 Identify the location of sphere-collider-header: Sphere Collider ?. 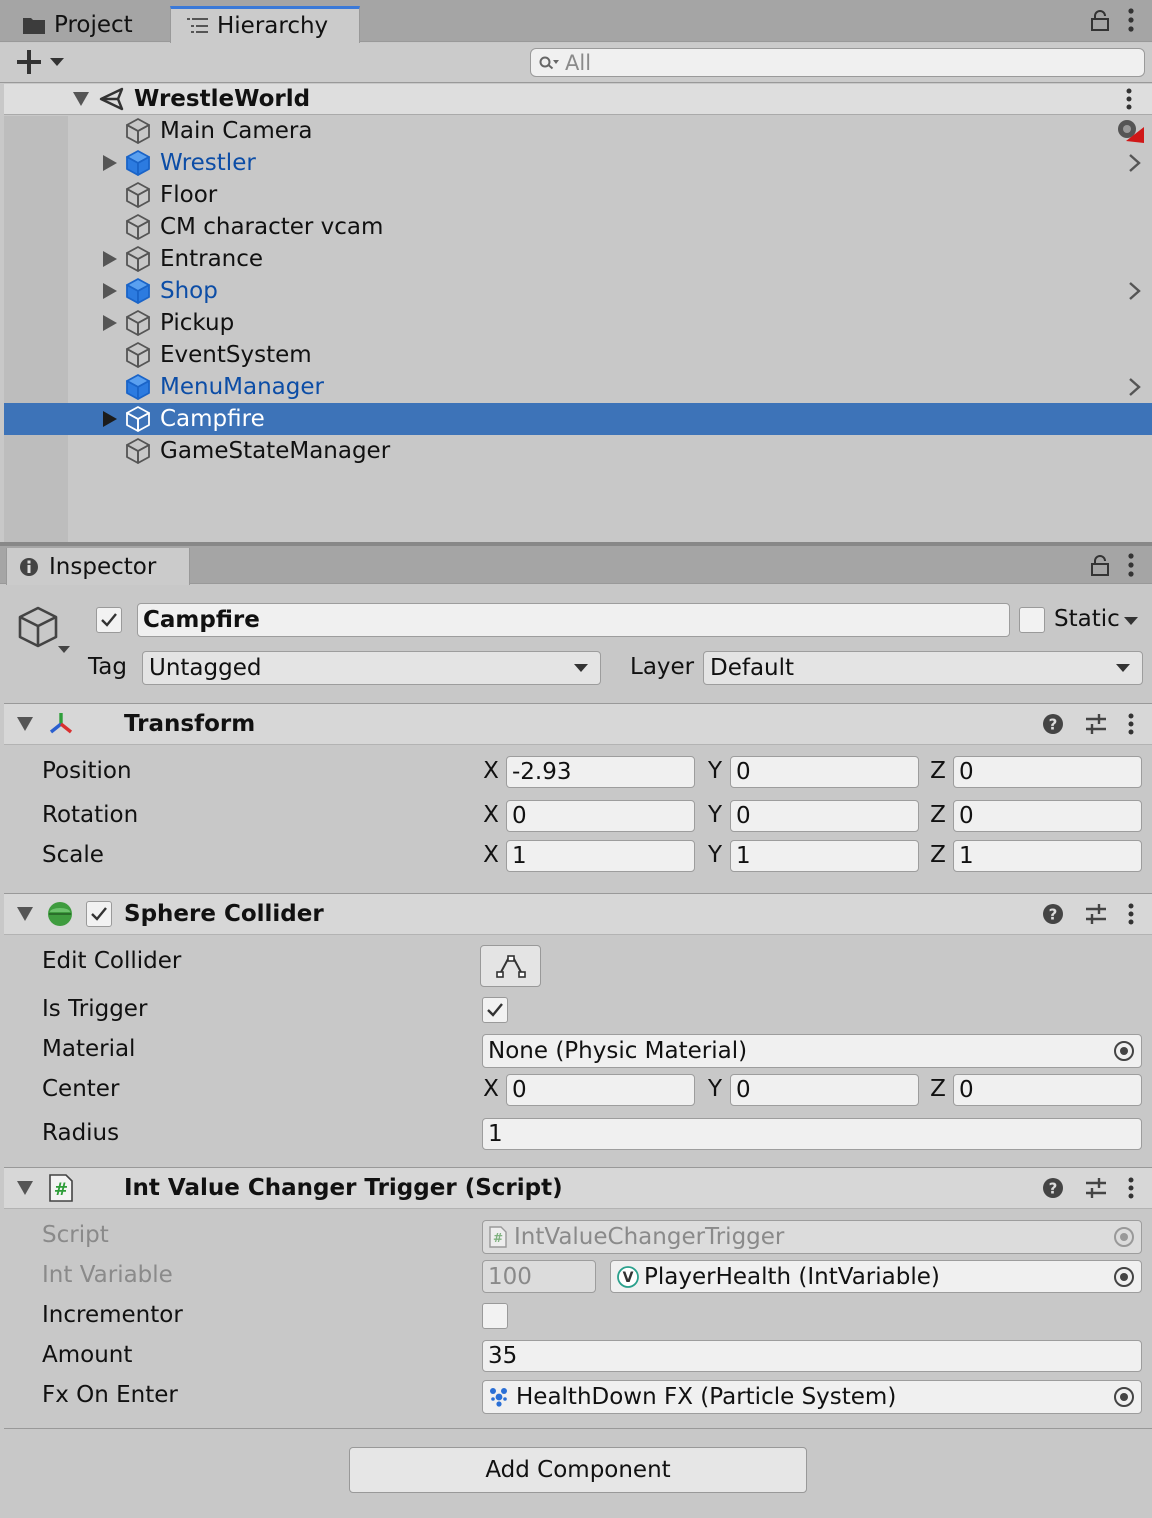
(578, 914).